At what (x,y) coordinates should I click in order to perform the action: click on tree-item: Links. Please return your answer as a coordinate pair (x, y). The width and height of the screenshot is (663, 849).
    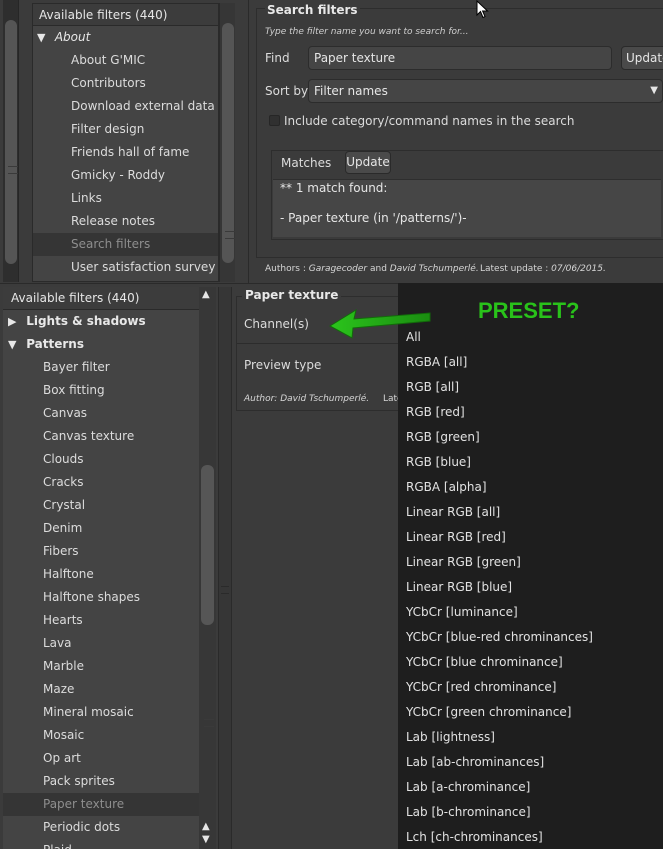
    Looking at the image, I should click on (125, 198).